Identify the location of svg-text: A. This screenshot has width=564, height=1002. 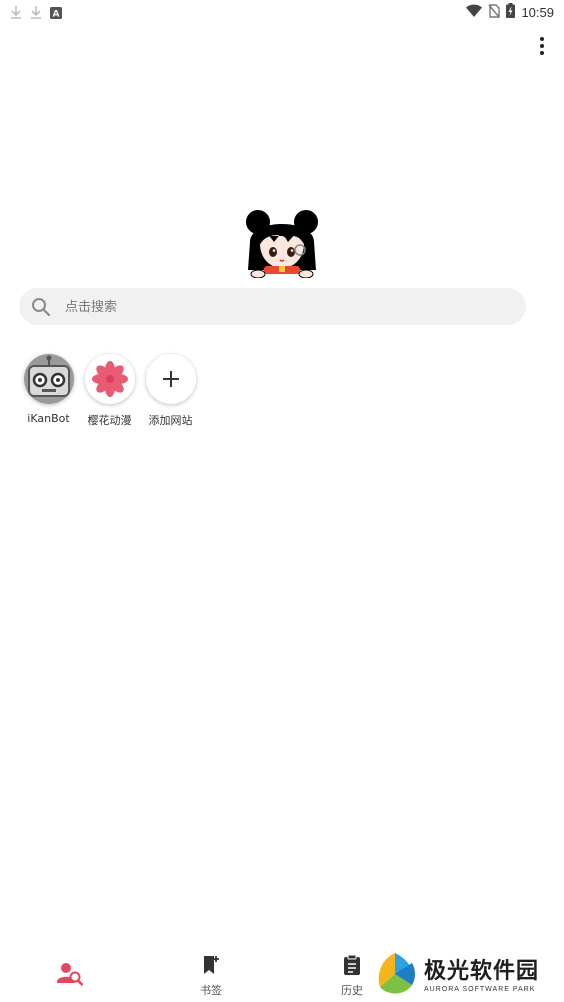
(56, 15).